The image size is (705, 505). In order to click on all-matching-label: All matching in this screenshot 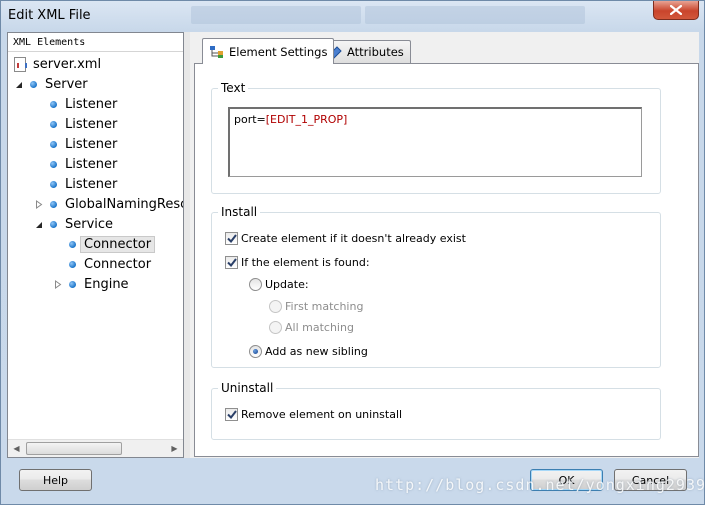, I will do `click(319, 327)`.